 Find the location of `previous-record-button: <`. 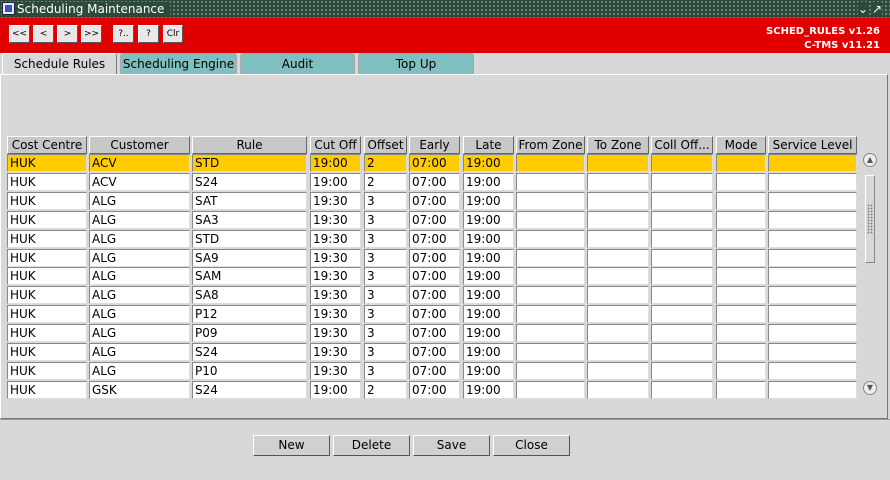

previous-record-button: < is located at coordinates (43, 34).